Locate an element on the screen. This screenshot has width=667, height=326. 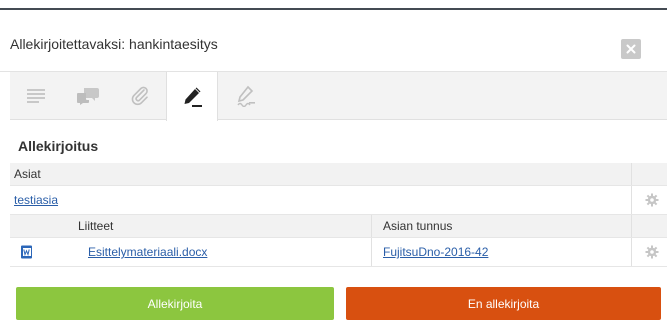
close-button is located at coordinates (631, 49).